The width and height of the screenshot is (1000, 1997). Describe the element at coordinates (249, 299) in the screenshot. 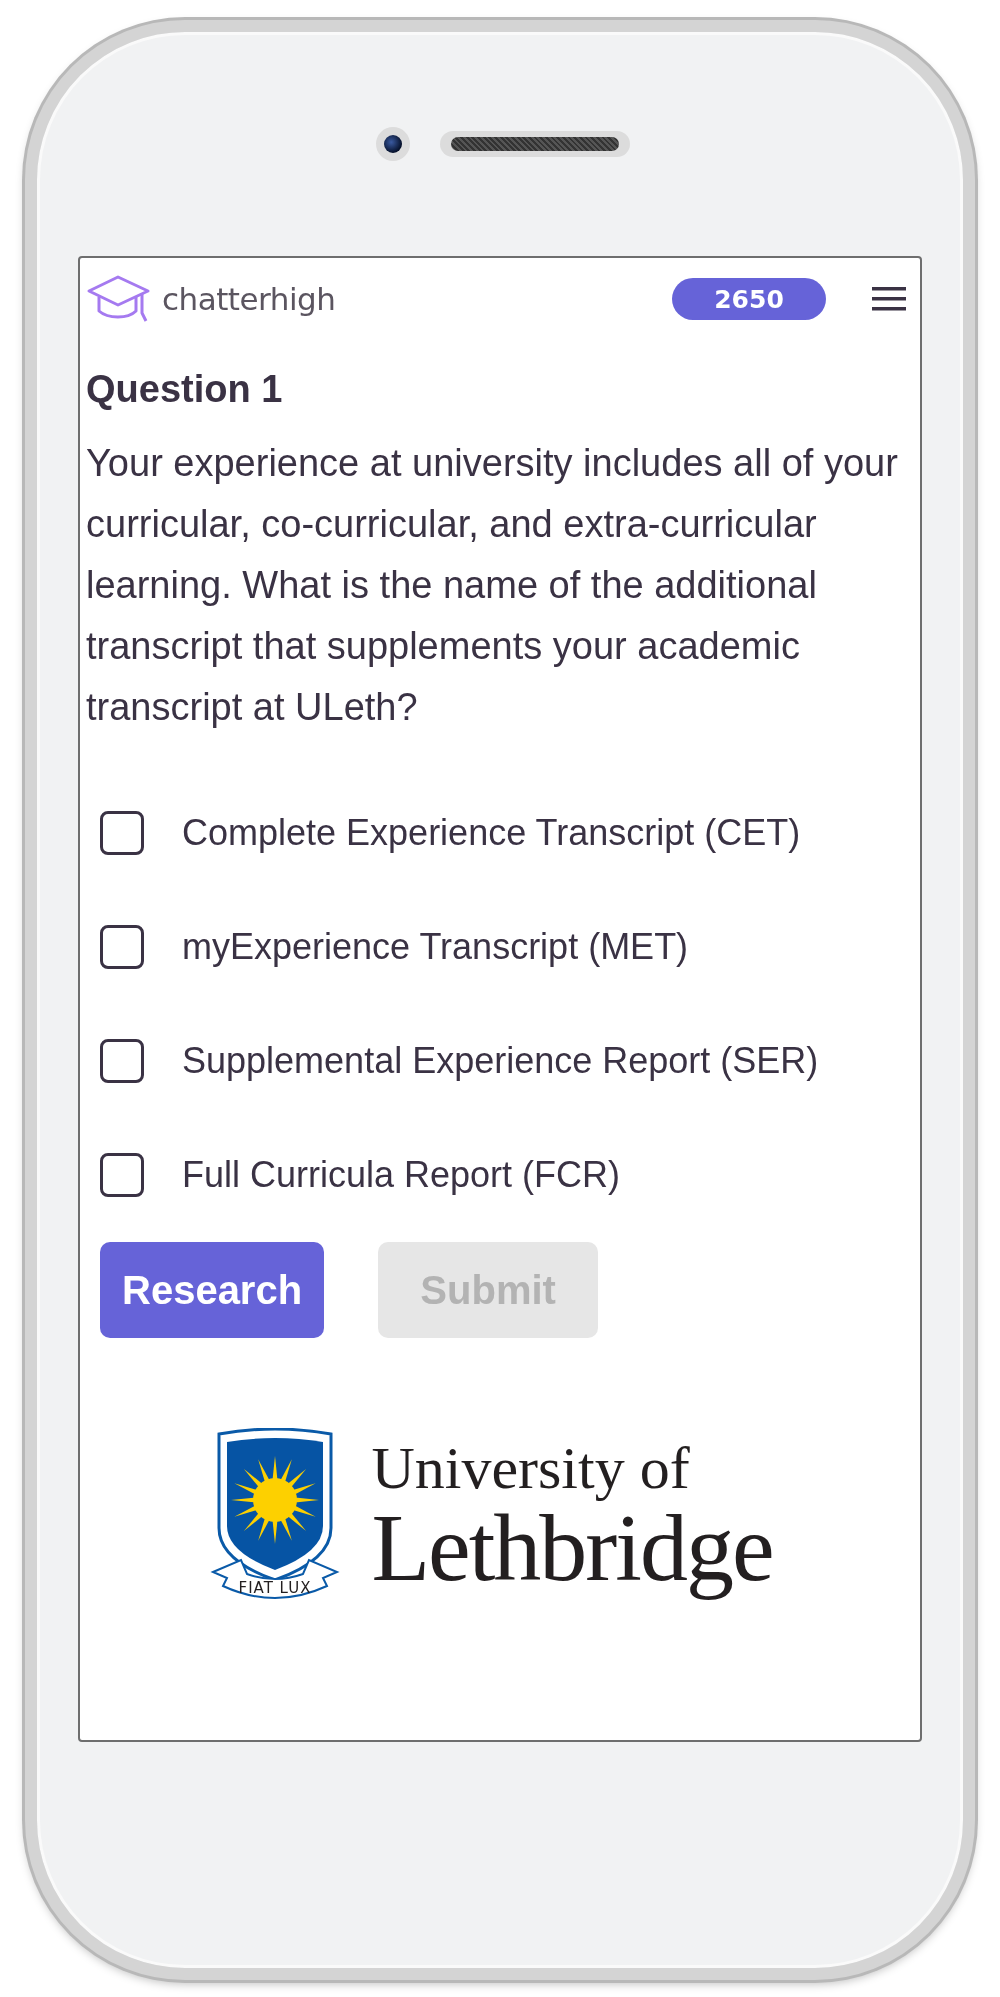

I see `brand-name: chatterhigh` at that location.